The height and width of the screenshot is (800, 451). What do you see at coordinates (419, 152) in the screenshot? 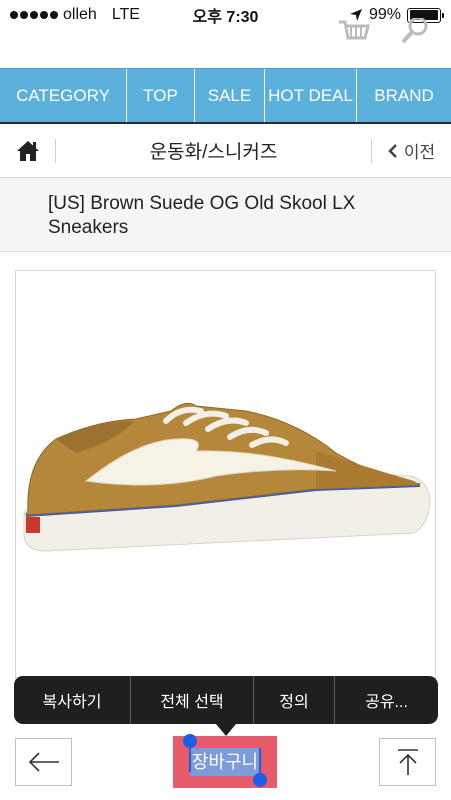
I see `prev-label: 이전` at bounding box center [419, 152].